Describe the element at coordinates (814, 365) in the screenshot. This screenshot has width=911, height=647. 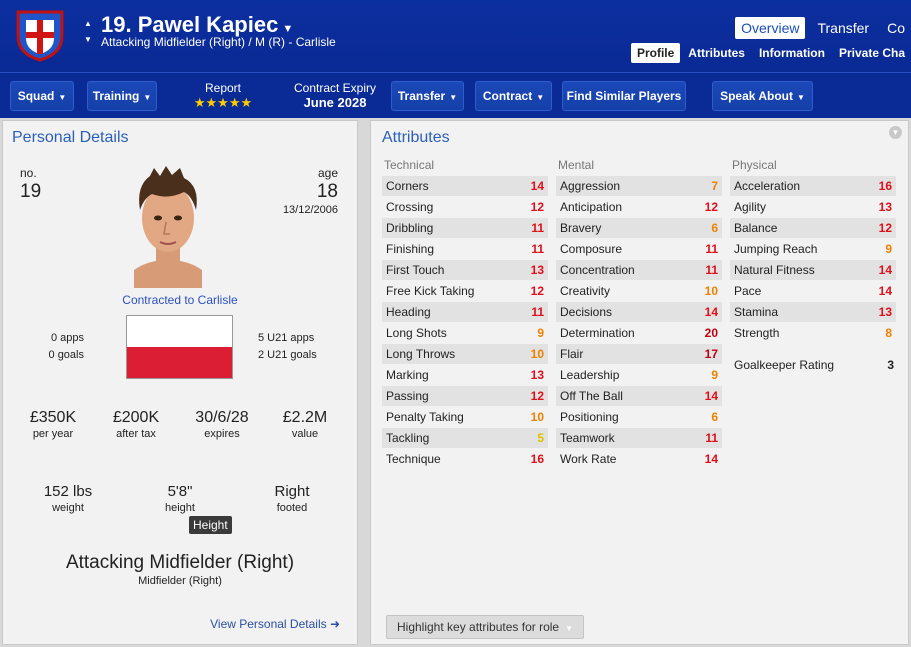
I see `goalkeeper-rating-row: Goalkeeper Rating 3` at that location.